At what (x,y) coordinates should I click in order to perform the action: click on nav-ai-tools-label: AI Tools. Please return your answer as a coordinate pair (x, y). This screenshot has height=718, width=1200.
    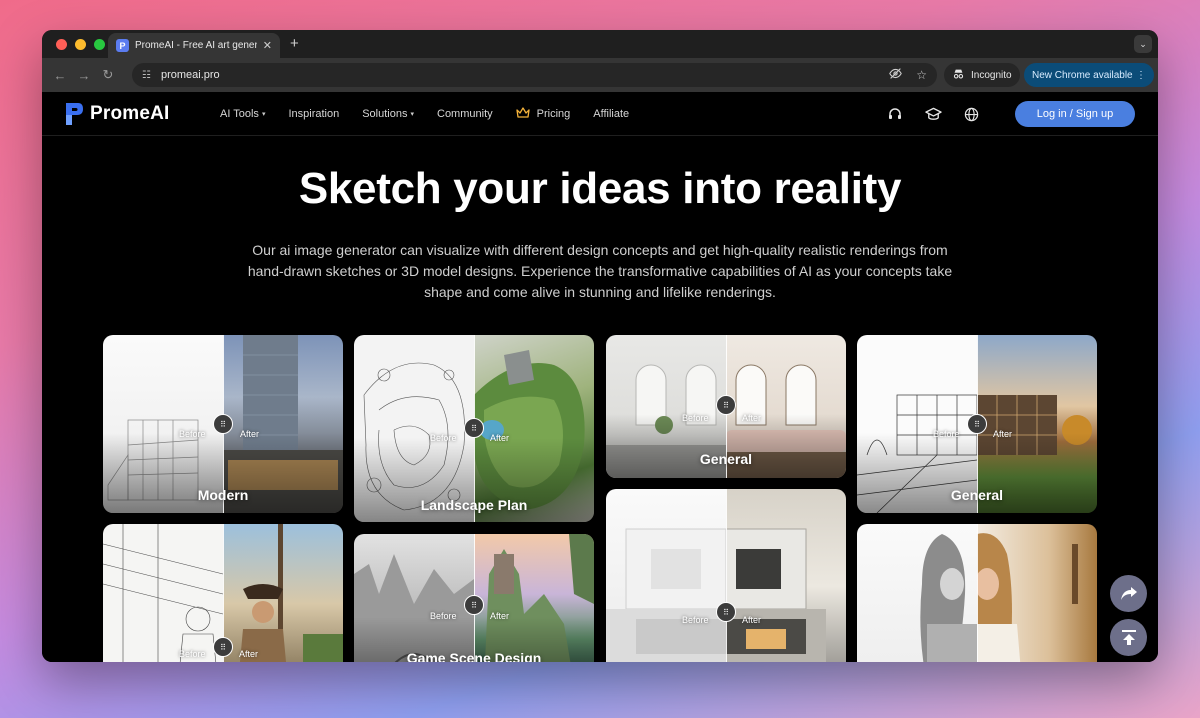
    Looking at the image, I should click on (239, 114).